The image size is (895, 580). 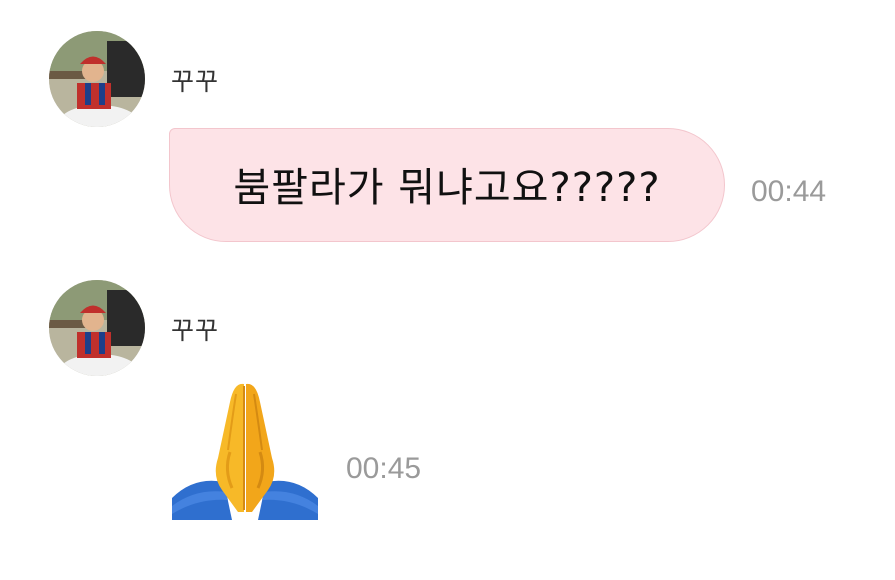 I want to click on folded-hands-emoji-icon, so click(x=245, y=450).